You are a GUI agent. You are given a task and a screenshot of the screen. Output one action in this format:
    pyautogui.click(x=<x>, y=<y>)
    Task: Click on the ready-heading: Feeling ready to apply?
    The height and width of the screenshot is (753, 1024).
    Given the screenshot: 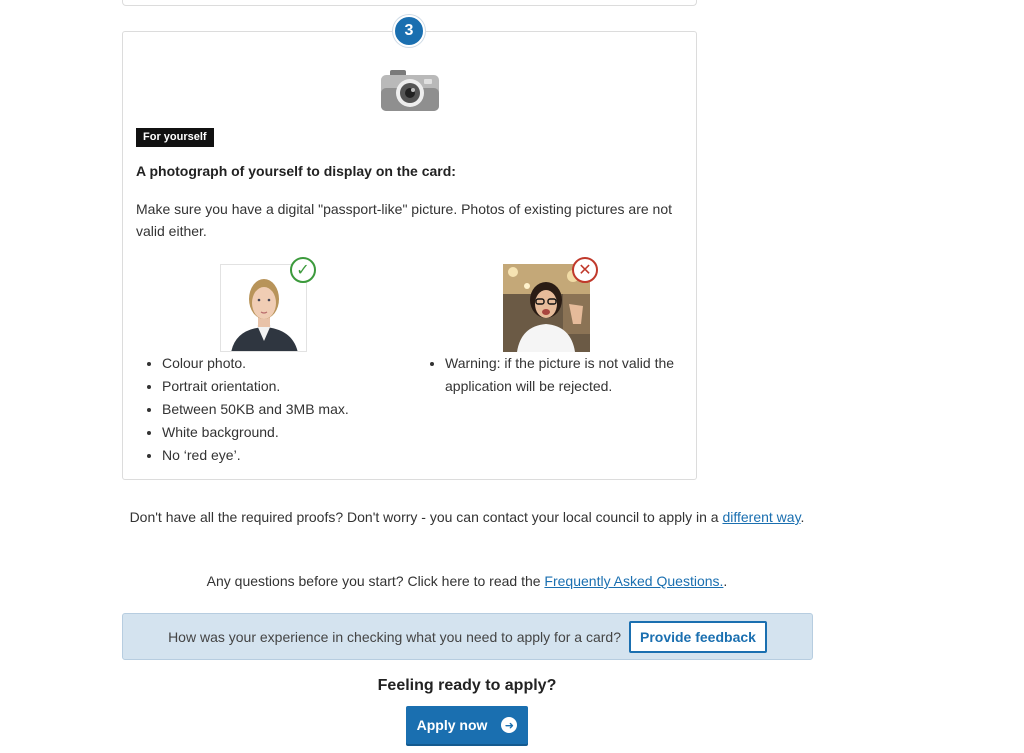 What is the action you would take?
    pyautogui.click(x=467, y=685)
    